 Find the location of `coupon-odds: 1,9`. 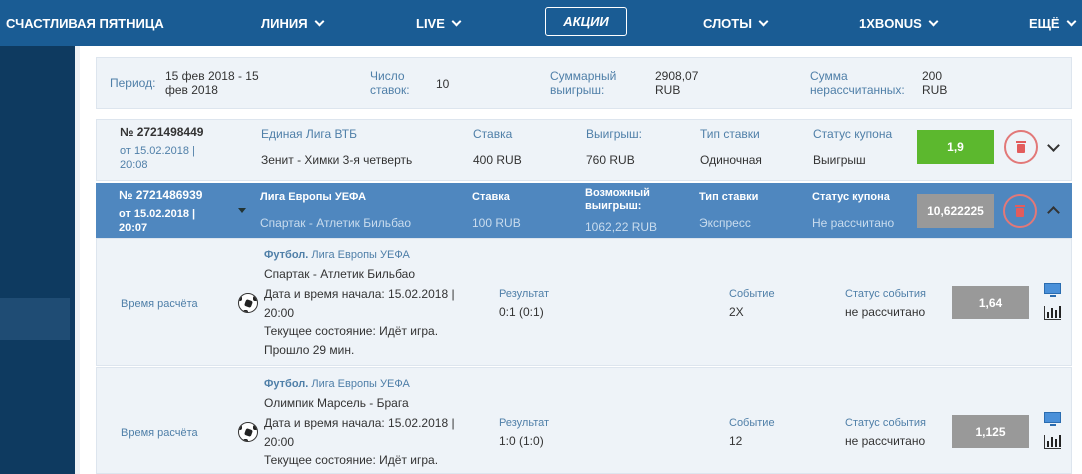

coupon-odds: 1,9 is located at coordinates (955, 147).